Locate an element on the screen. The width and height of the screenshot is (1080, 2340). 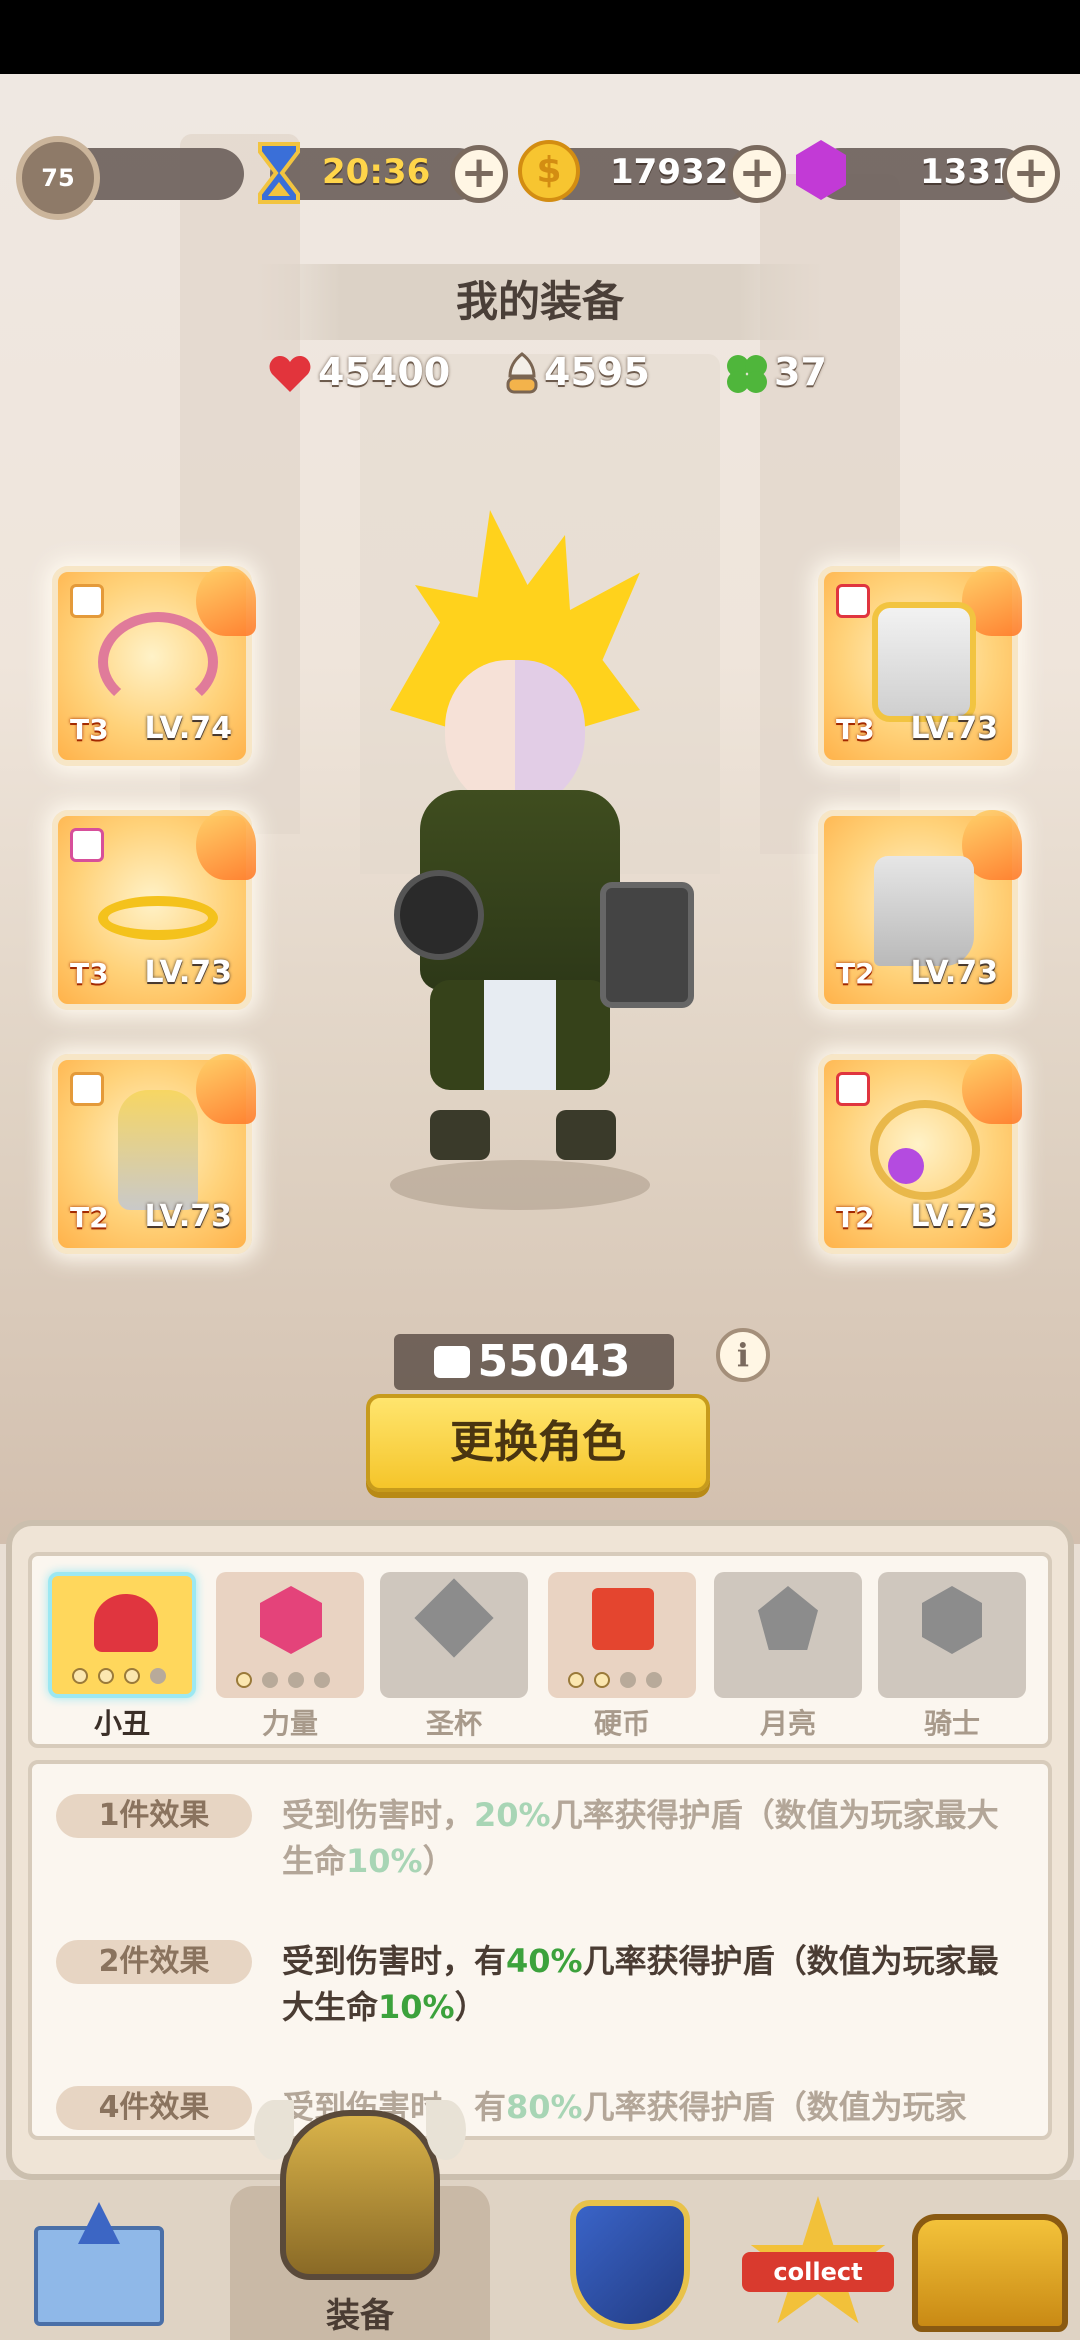
equipment-slot-left-3: T2 LV.73 is located at coordinates (154, 1154).